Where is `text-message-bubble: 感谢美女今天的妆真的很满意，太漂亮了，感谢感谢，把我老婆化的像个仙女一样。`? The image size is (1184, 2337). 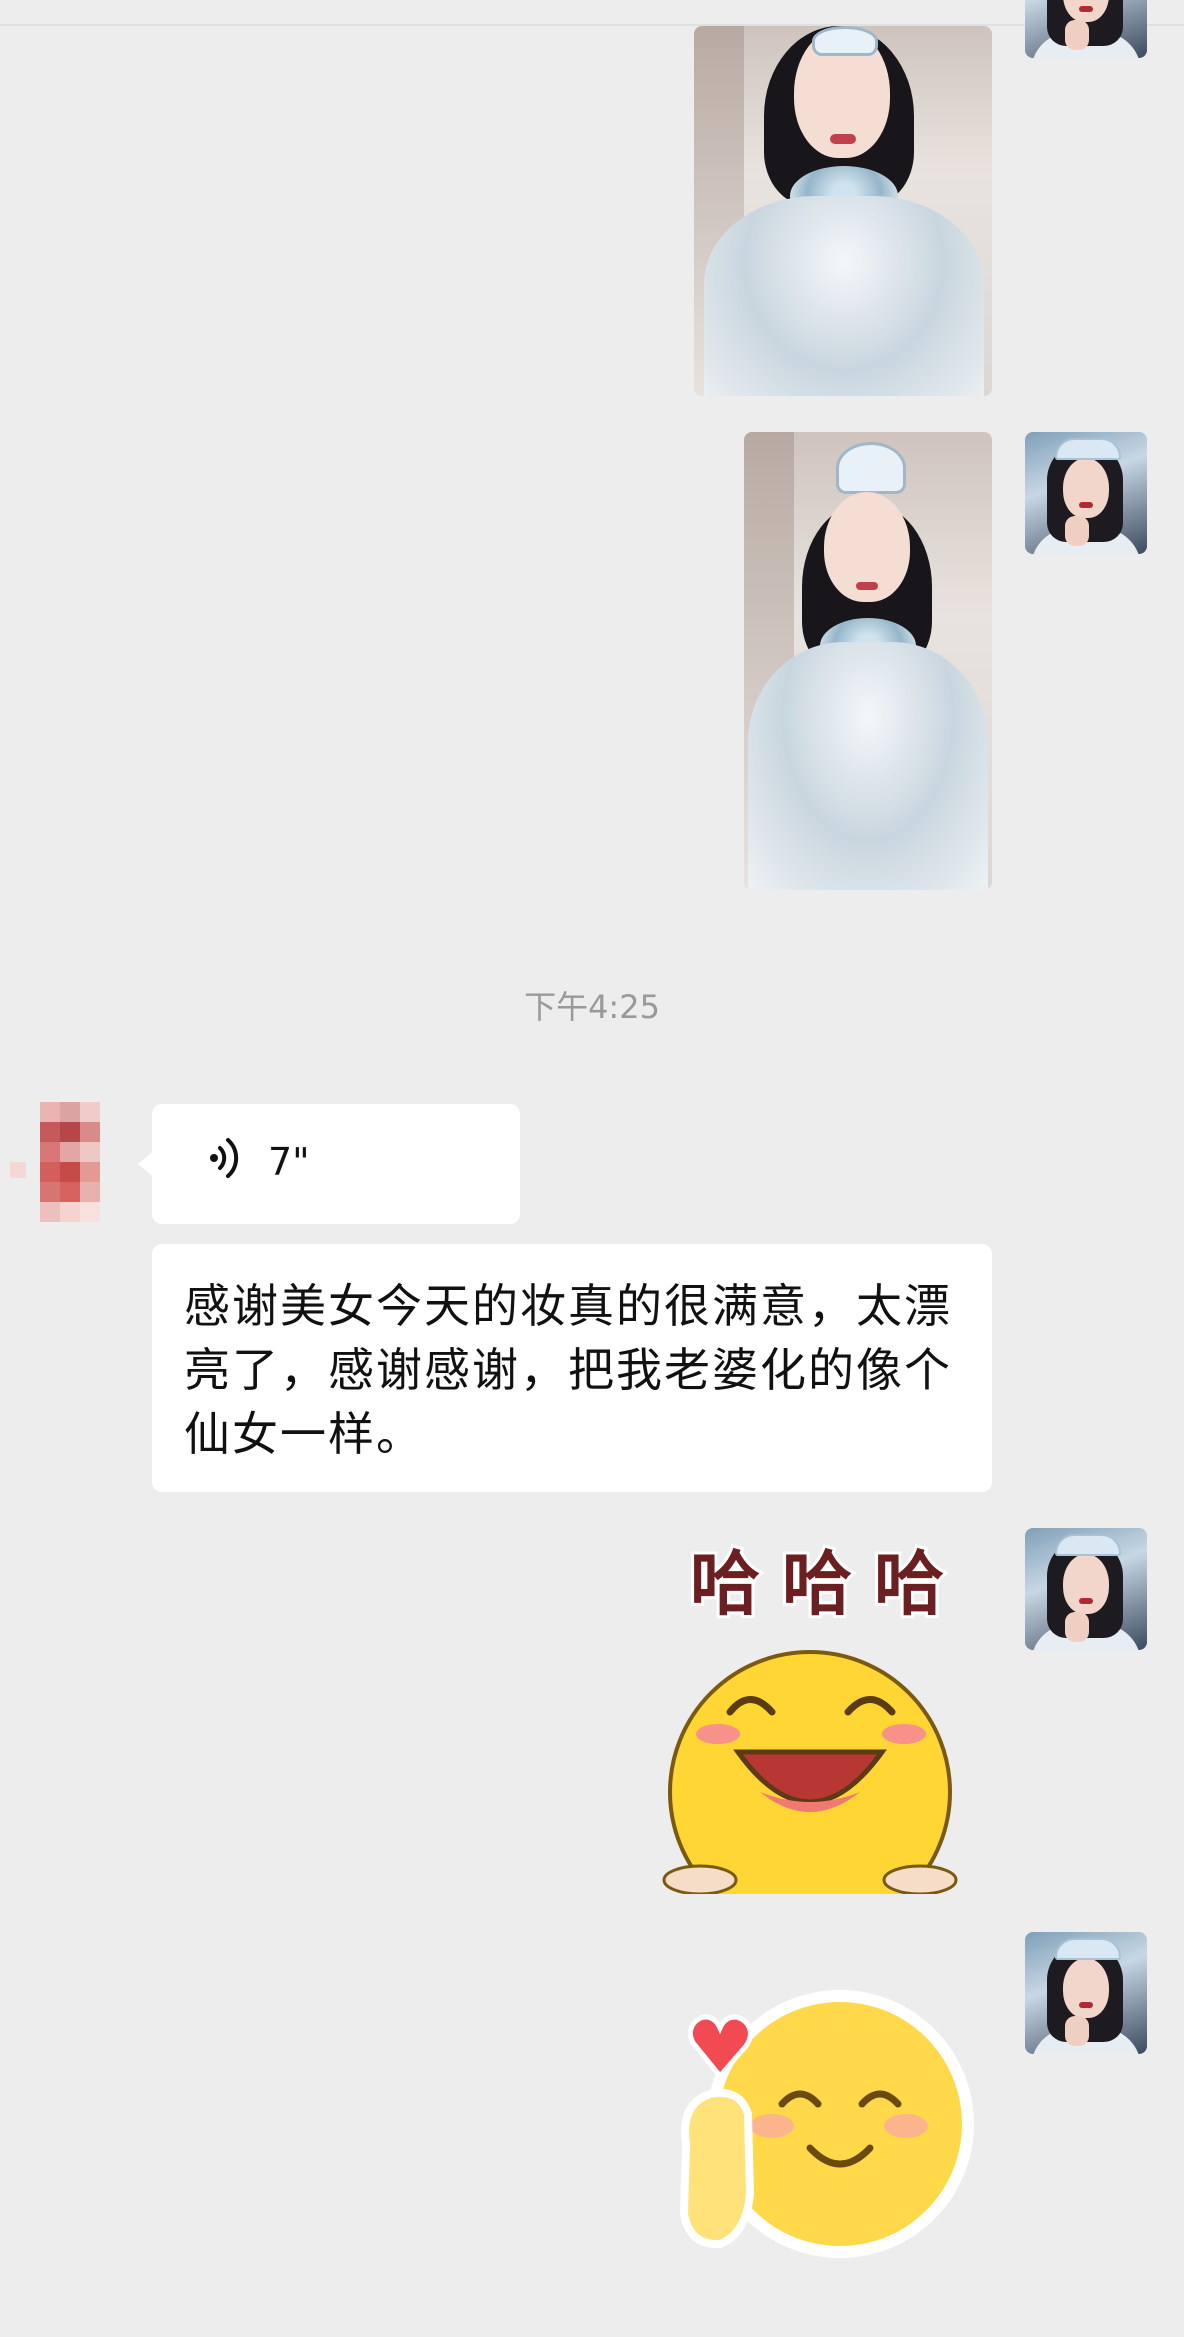
text-message-bubble: 感谢美女今天的妆真的很满意，太漂亮了，感谢感谢，把我老婆化的像个仙女一样。 is located at coordinates (572, 1368).